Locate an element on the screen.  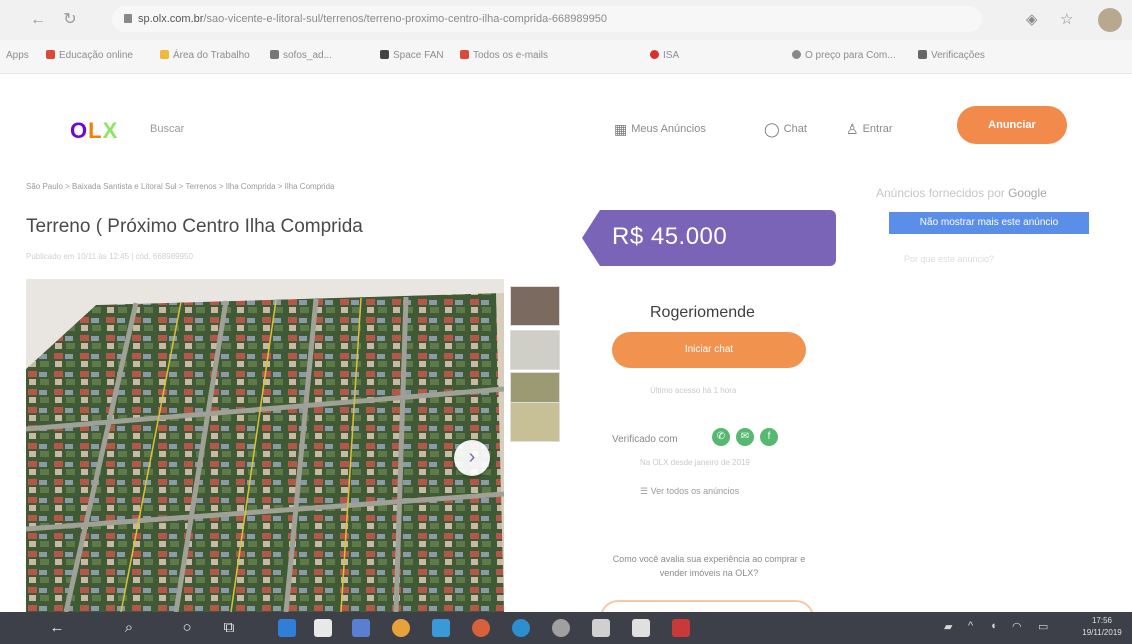
ads-by-text: Anúncios fornecidos por is located at coordinates (940, 193).